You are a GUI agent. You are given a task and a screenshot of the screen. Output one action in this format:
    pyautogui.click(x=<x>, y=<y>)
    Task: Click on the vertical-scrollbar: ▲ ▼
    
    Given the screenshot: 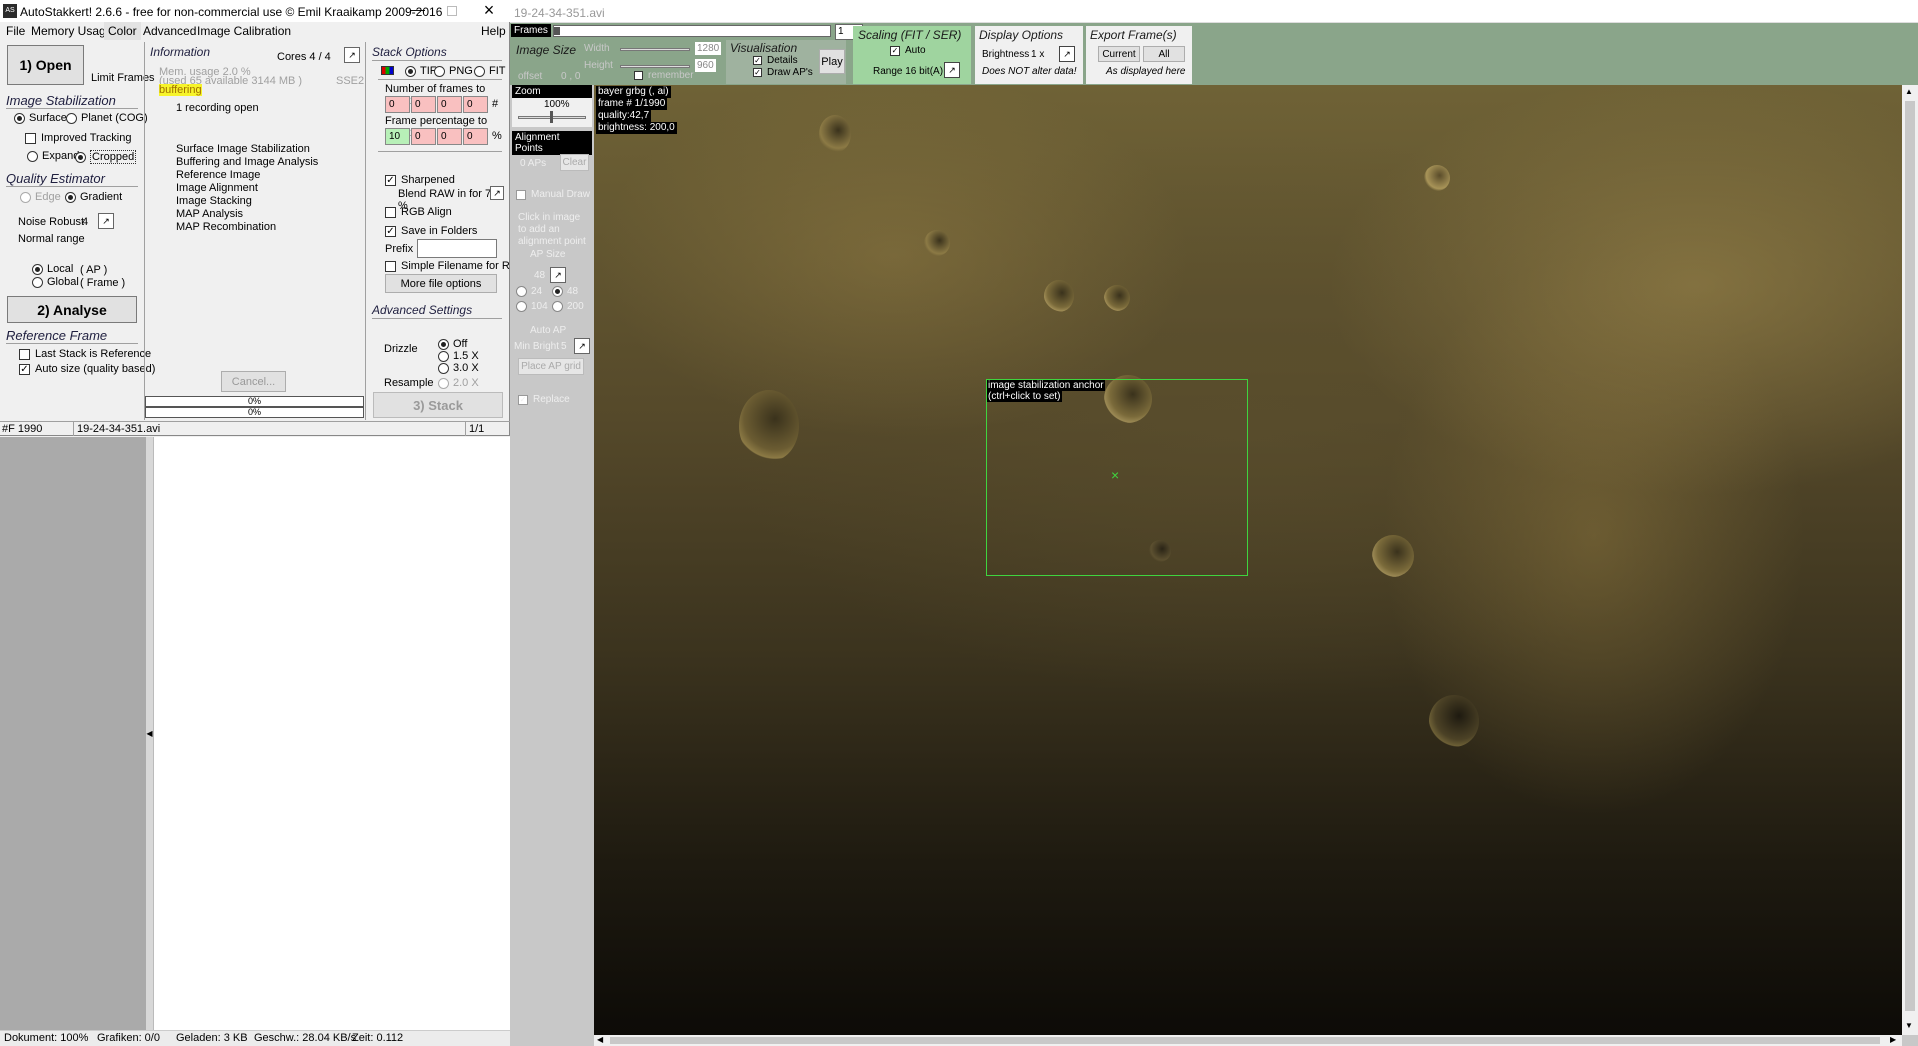 What is the action you would take?
    pyautogui.click(x=1910, y=560)
    